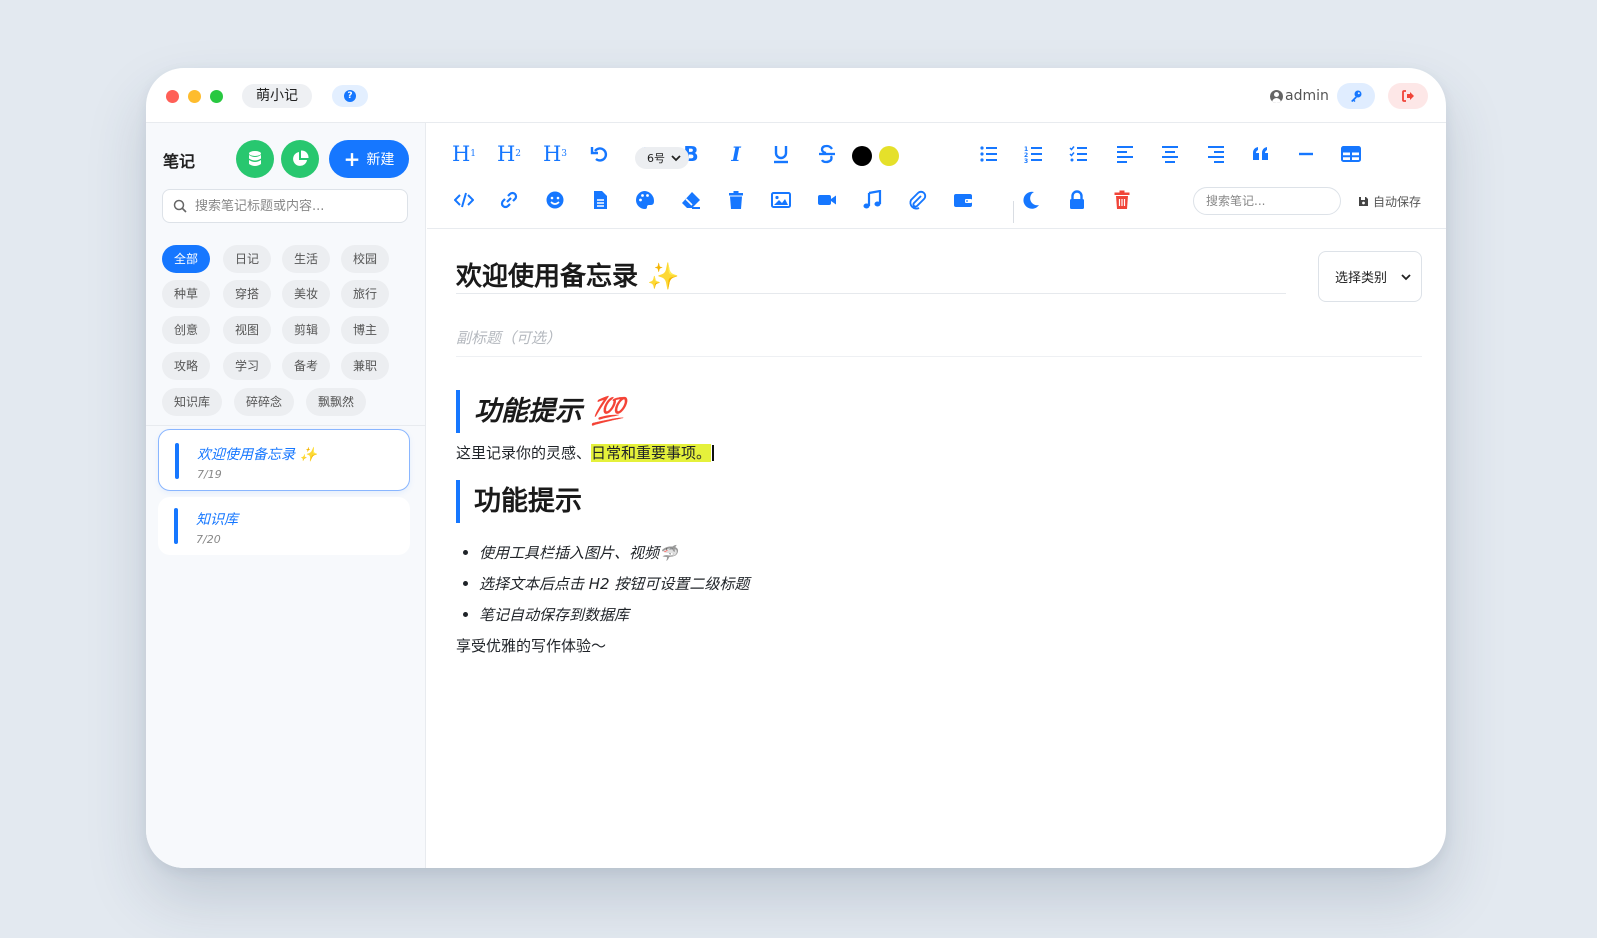  What do you see at coordinates (1077, 200) in the screenshot?
I see `lock-button` at bounding box center [1077, 200].